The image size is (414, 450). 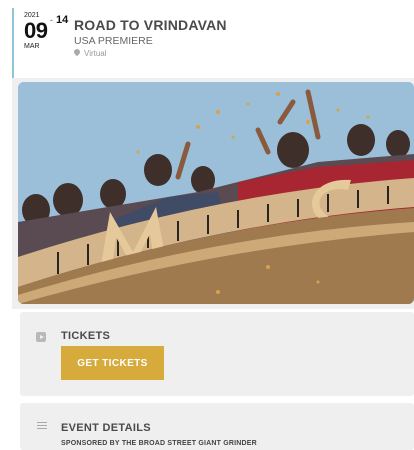 I want to click on event-title: ROAD TO VRINDAVAN, so click(x=150, y=25).